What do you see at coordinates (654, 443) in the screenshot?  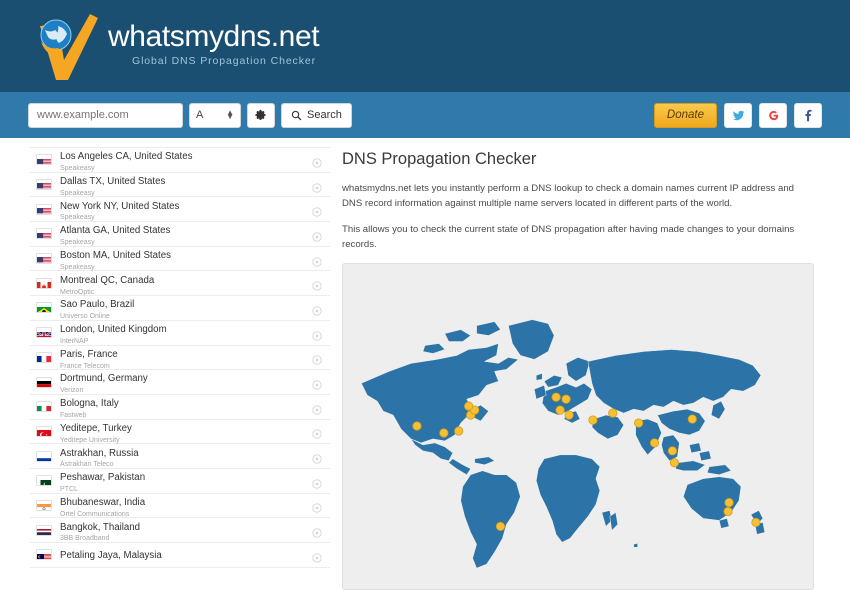 I see `map-marker: Bhubaneswar, India` at bounding box center [654, 443].